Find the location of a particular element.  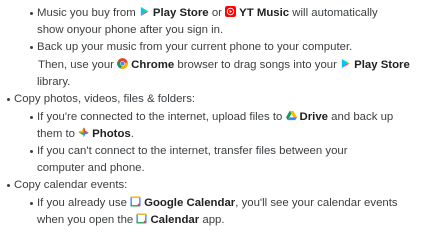

drive-icon is located at coordinates (291, 115).